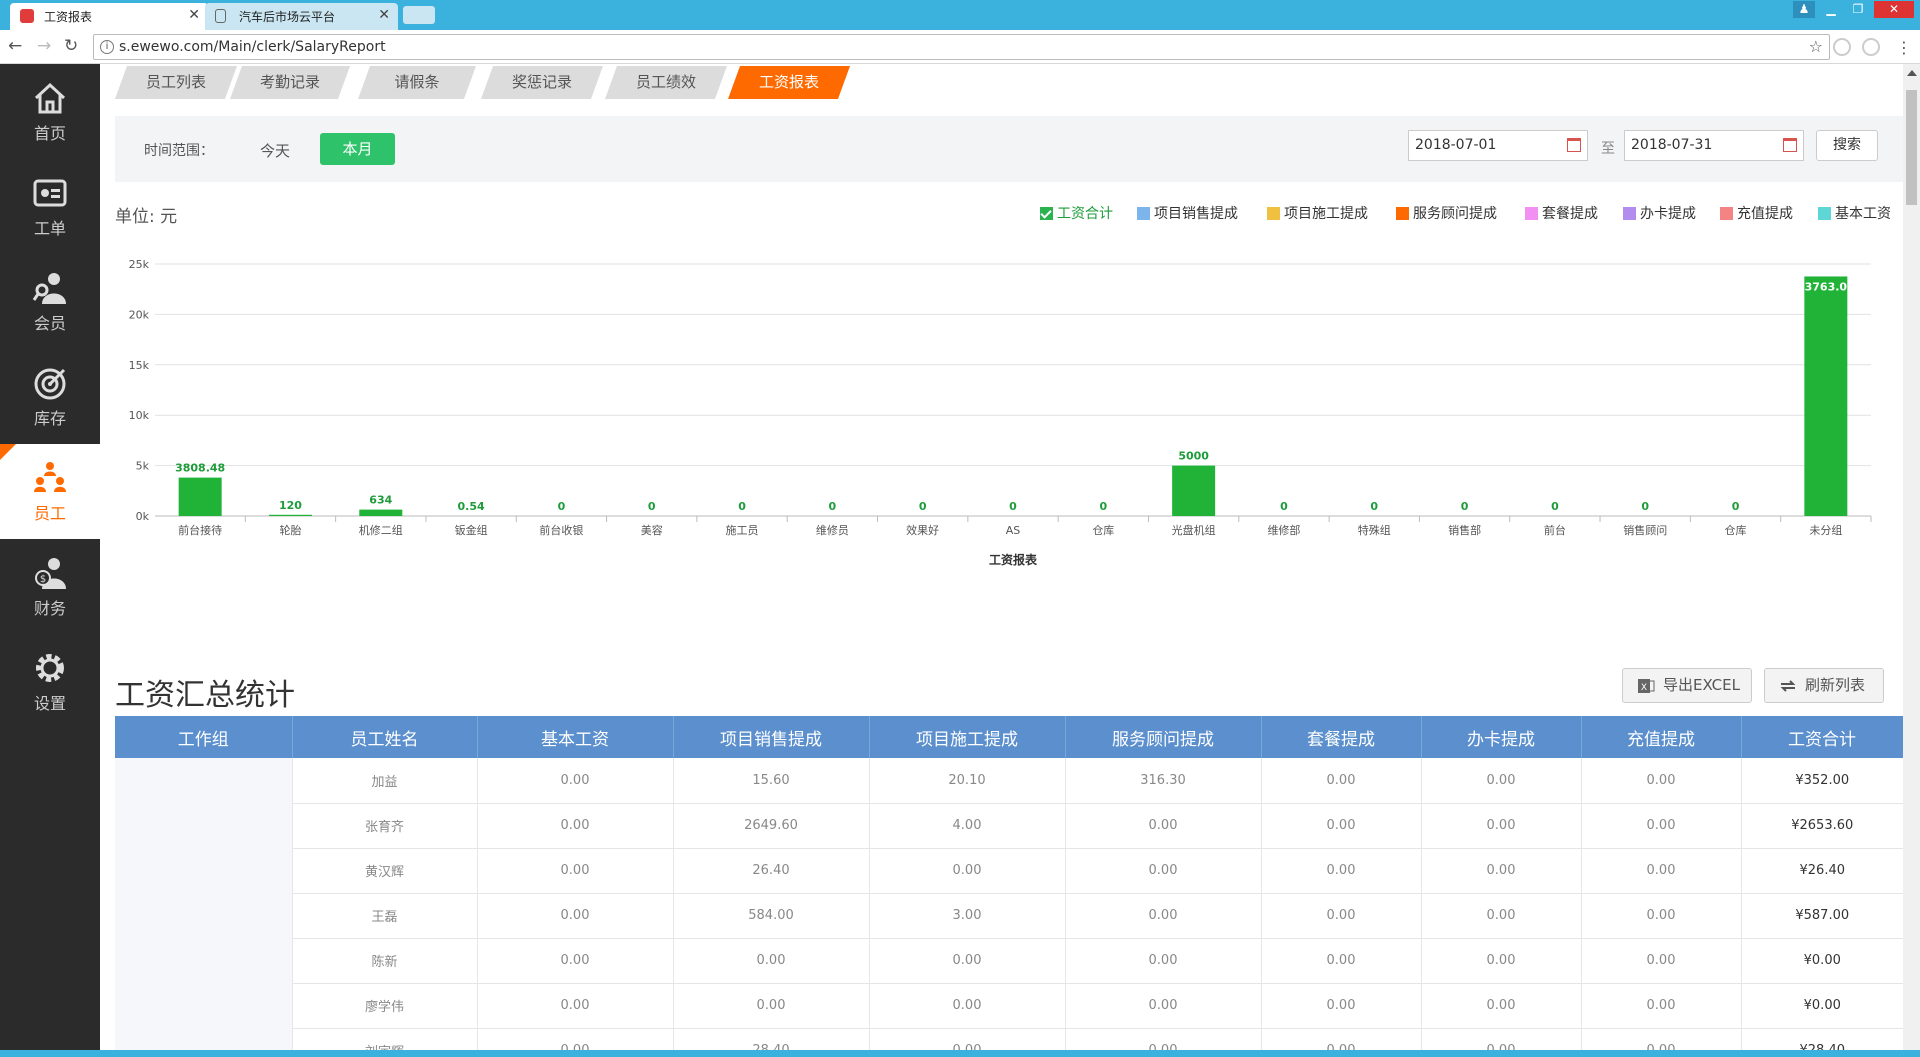 The height and width of the screenshot is (1057, 1920). Describe the element at coordinates (50, 206) in the screenshot. I see `sidebar-item-work-order: 工单` at that location.